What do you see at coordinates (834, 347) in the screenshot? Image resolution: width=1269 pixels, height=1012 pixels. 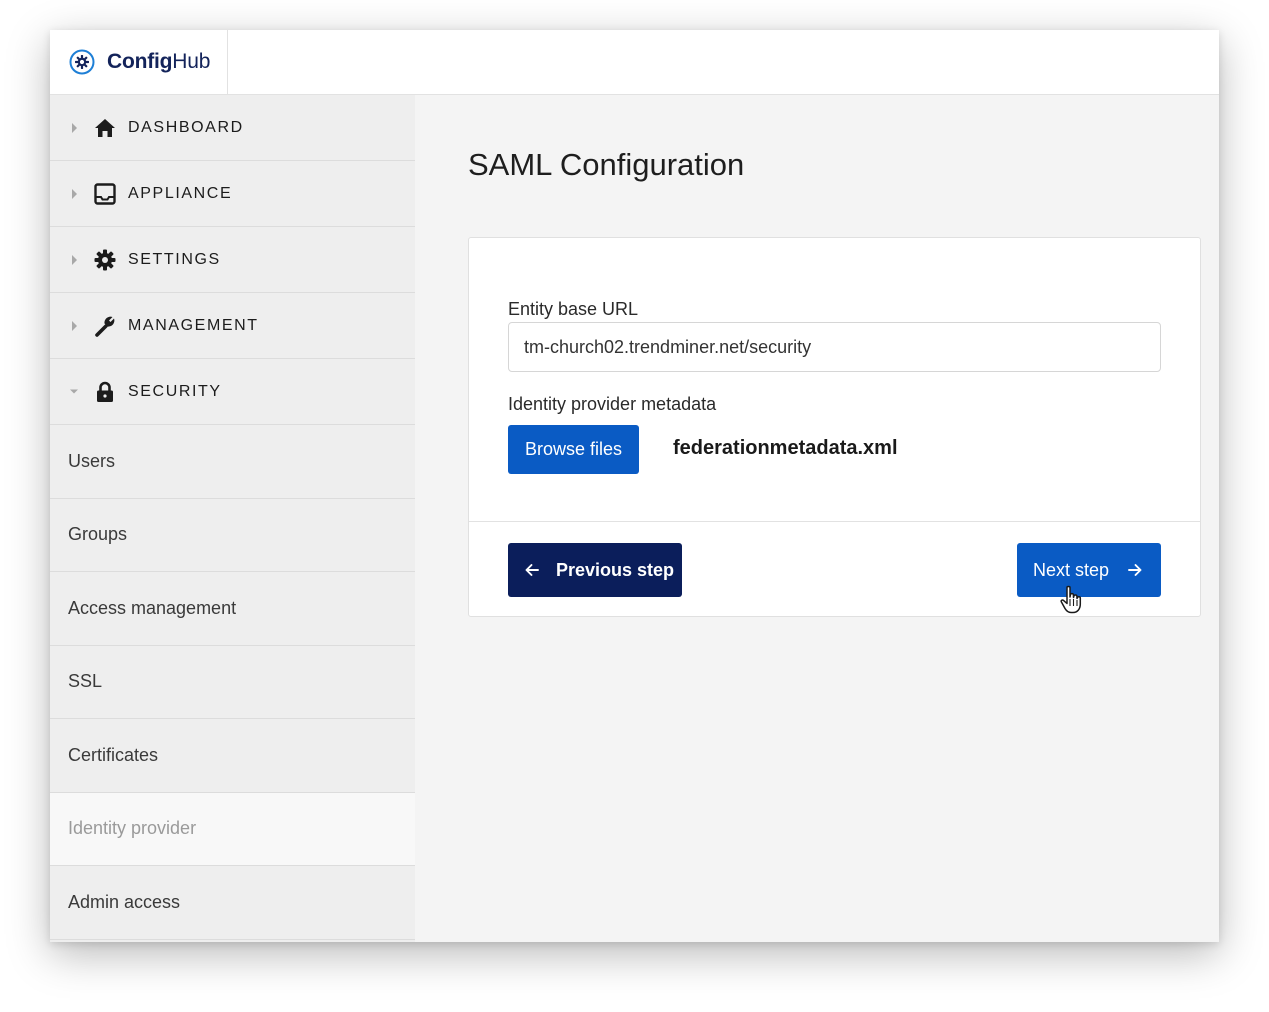 I see `entity-url-input` at bounding box center [834, 347].